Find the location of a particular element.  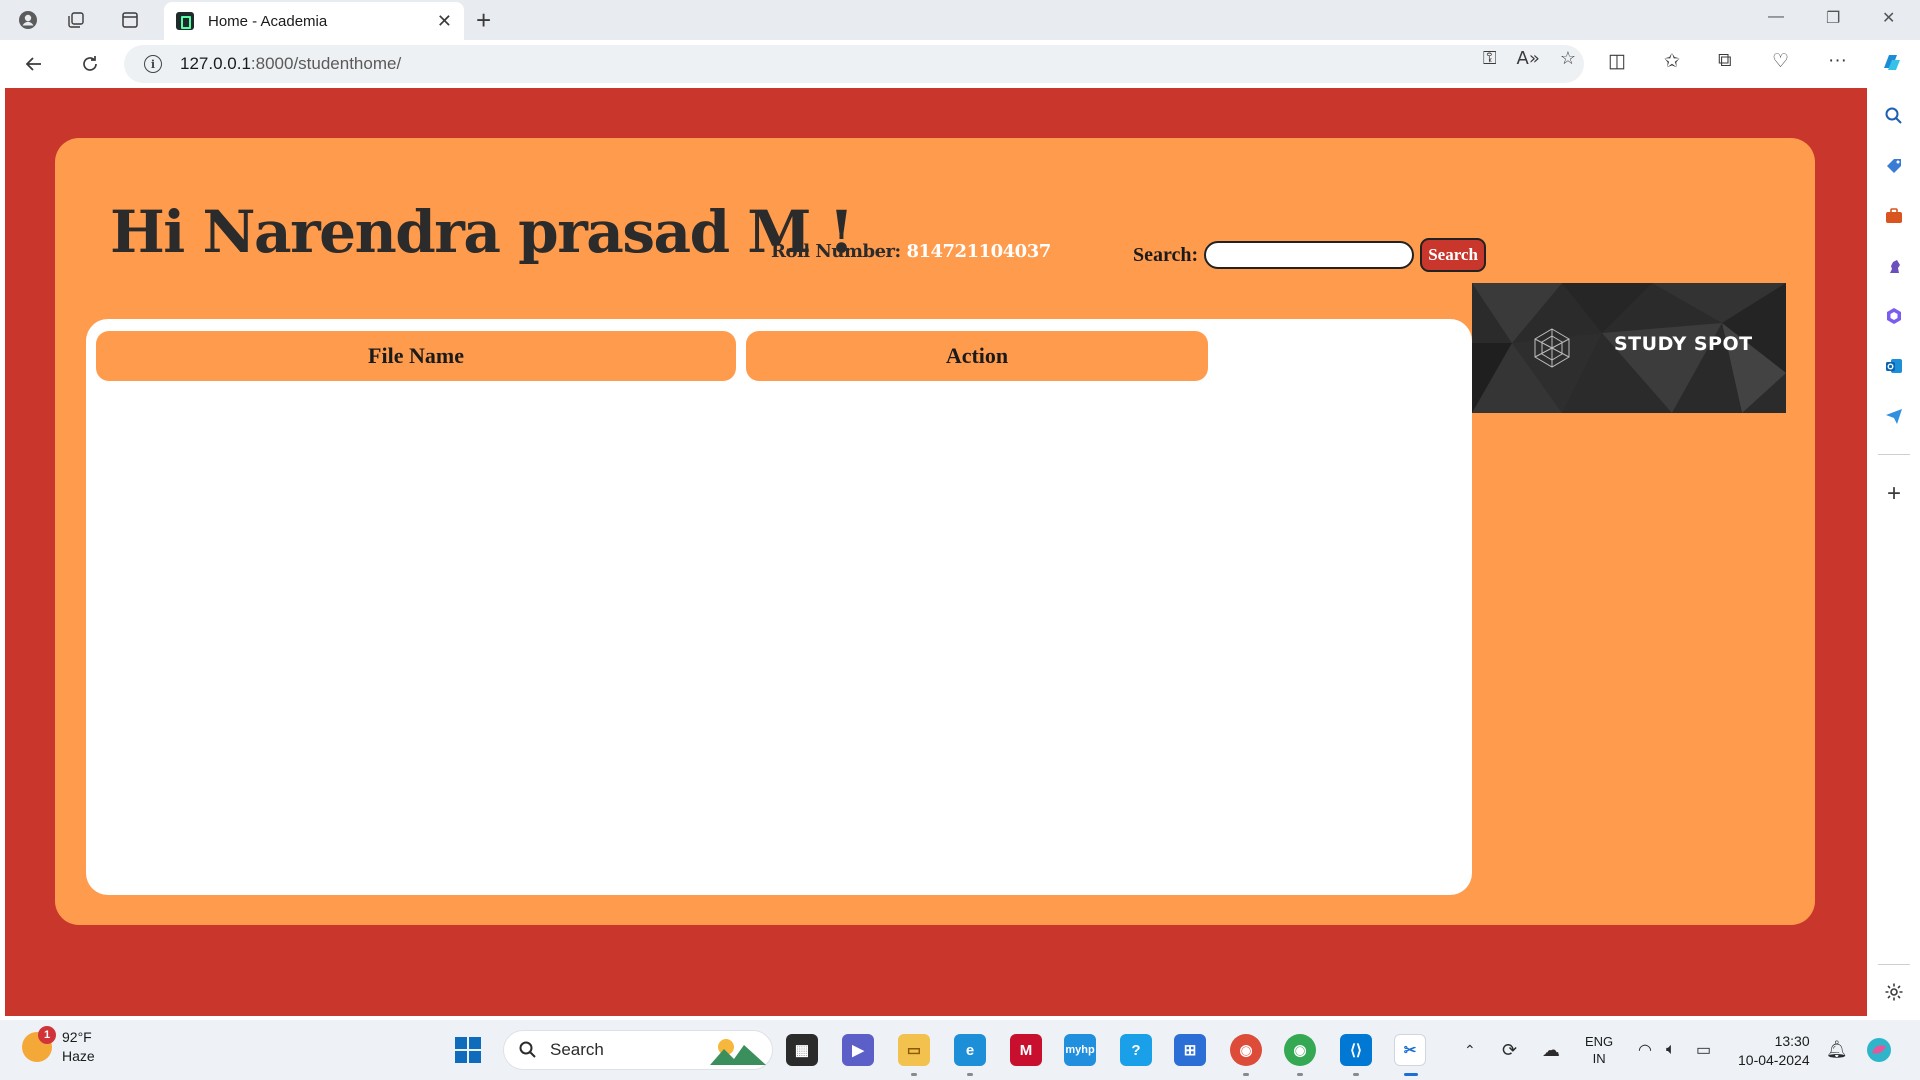

clock-time: 13:30 is located at coordinates (1792, 1041).